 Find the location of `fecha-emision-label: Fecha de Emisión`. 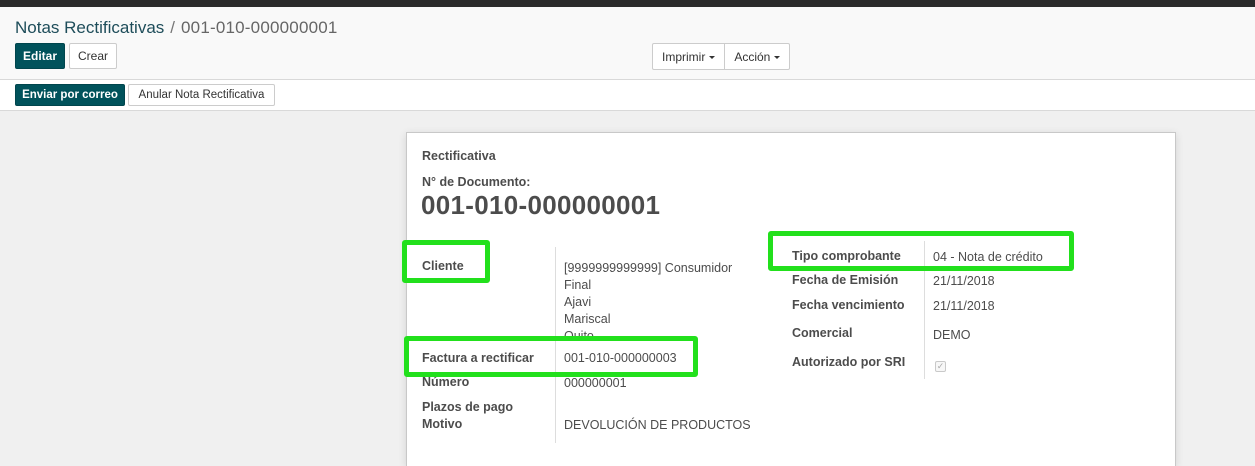

fecha-emision-label: Fecha de Emisión is located at coordinates (845, 280).